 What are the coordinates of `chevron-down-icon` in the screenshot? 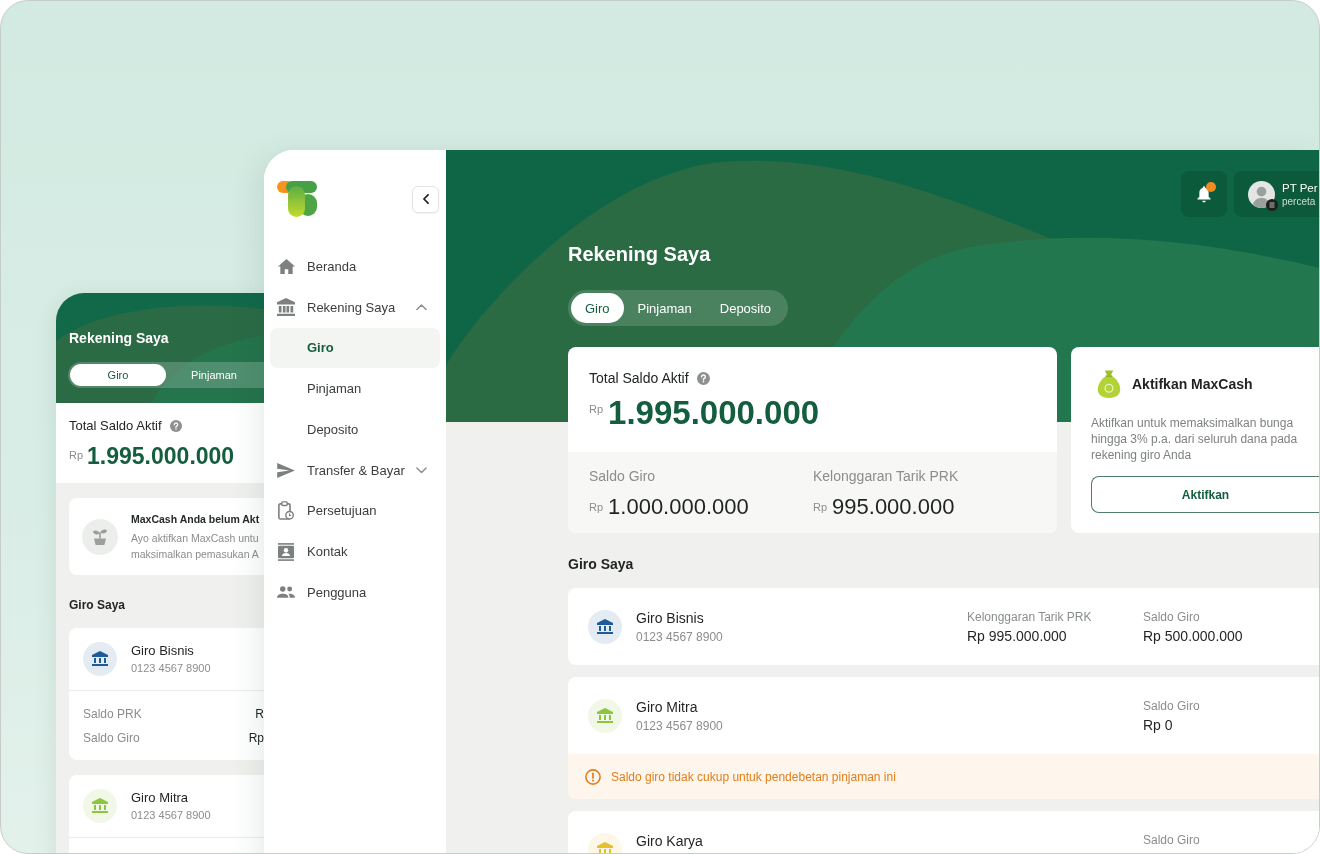 It's located at (421, 470).